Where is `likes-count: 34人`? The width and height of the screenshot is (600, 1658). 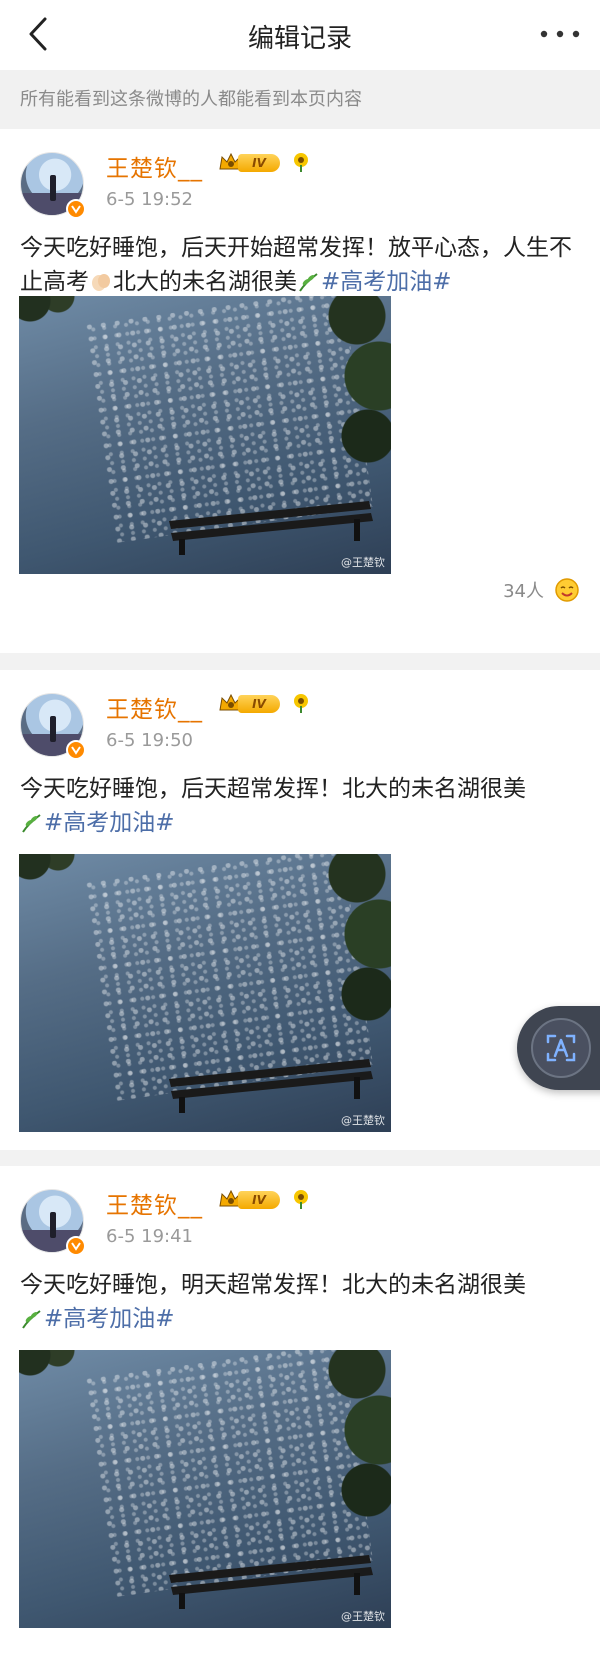
likes-count: 34人 is located at coordinates (523, 591).